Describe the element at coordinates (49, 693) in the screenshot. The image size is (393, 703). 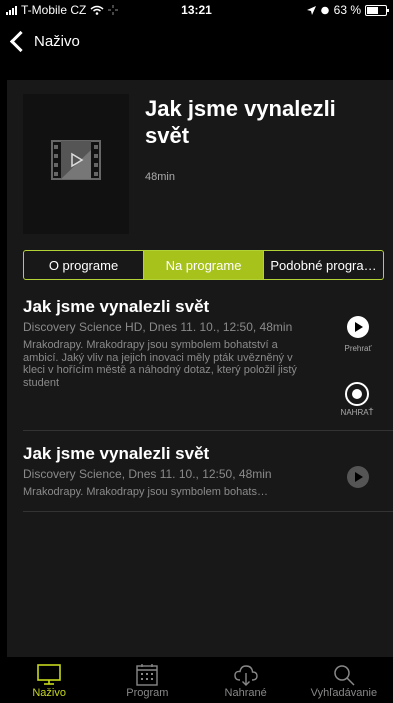
I see `tabbar-label: Naživo` at that location.